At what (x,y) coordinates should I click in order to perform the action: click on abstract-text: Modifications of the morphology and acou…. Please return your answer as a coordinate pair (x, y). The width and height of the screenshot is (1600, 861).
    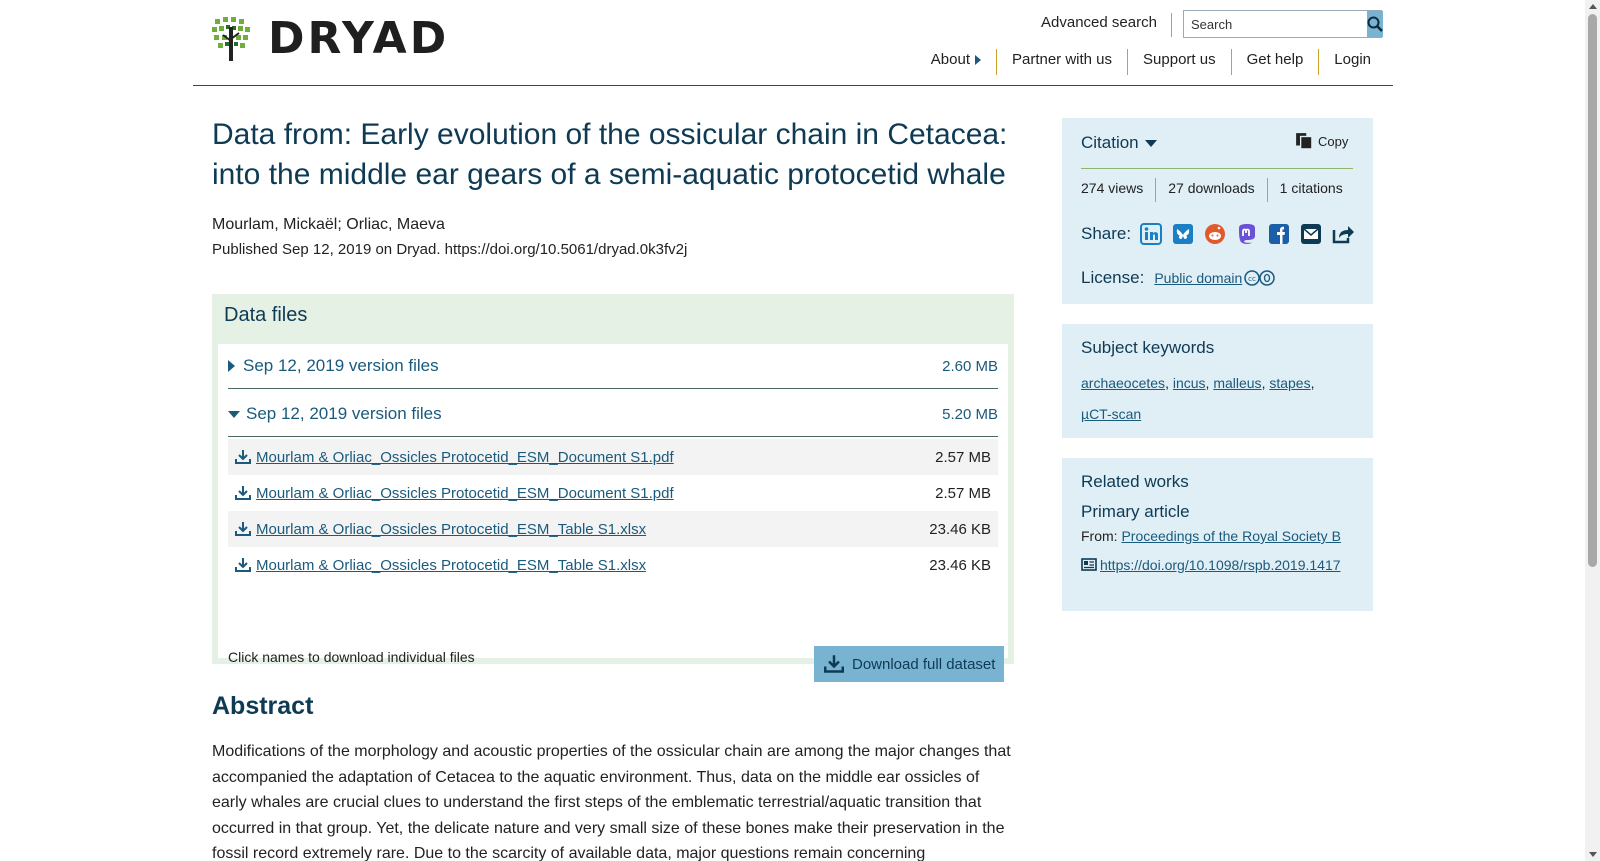
    Looking at the image, I should click on (611, 802).